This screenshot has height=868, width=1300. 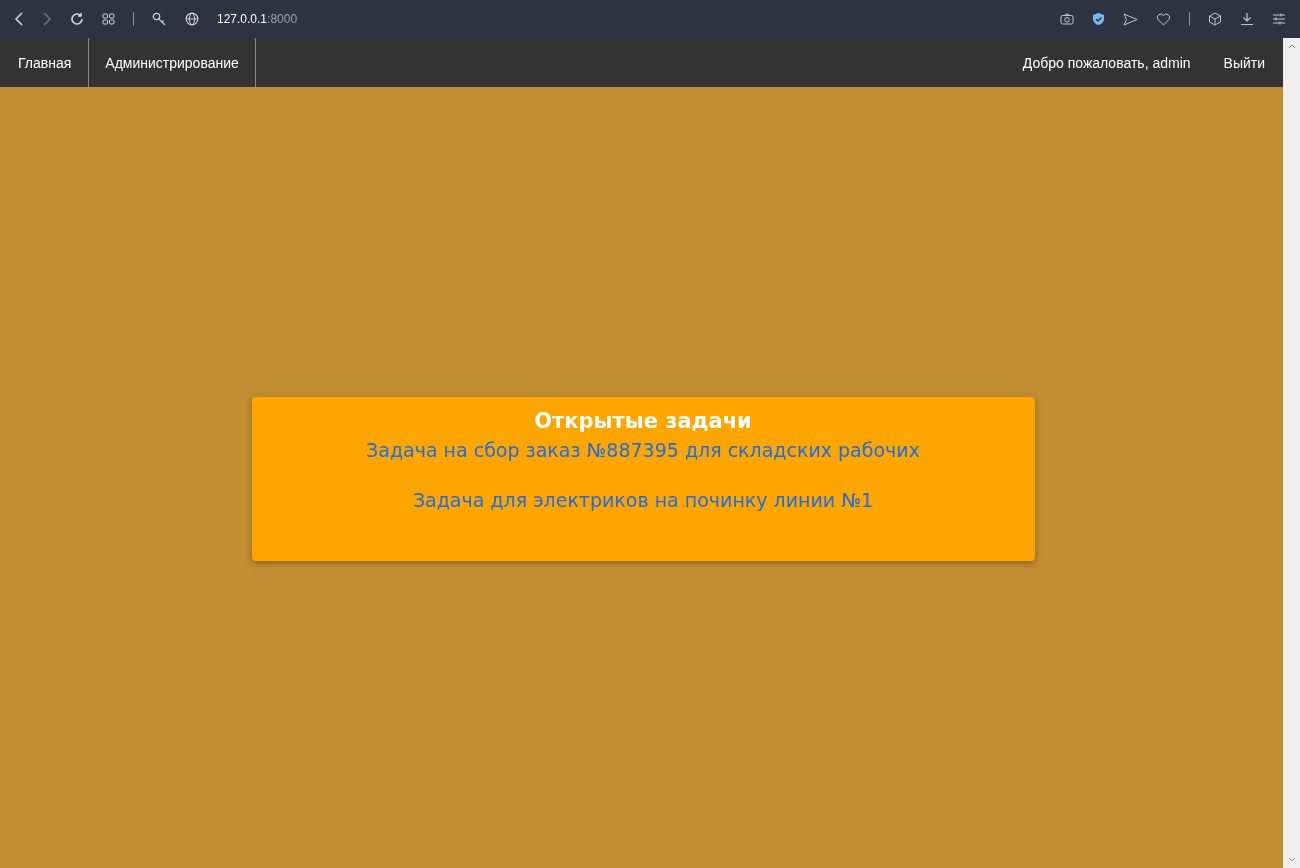 What do you see at coordinates (1067, 19) in the screenshot?
I see `camera-icon` at bounding box center [1067, 19].